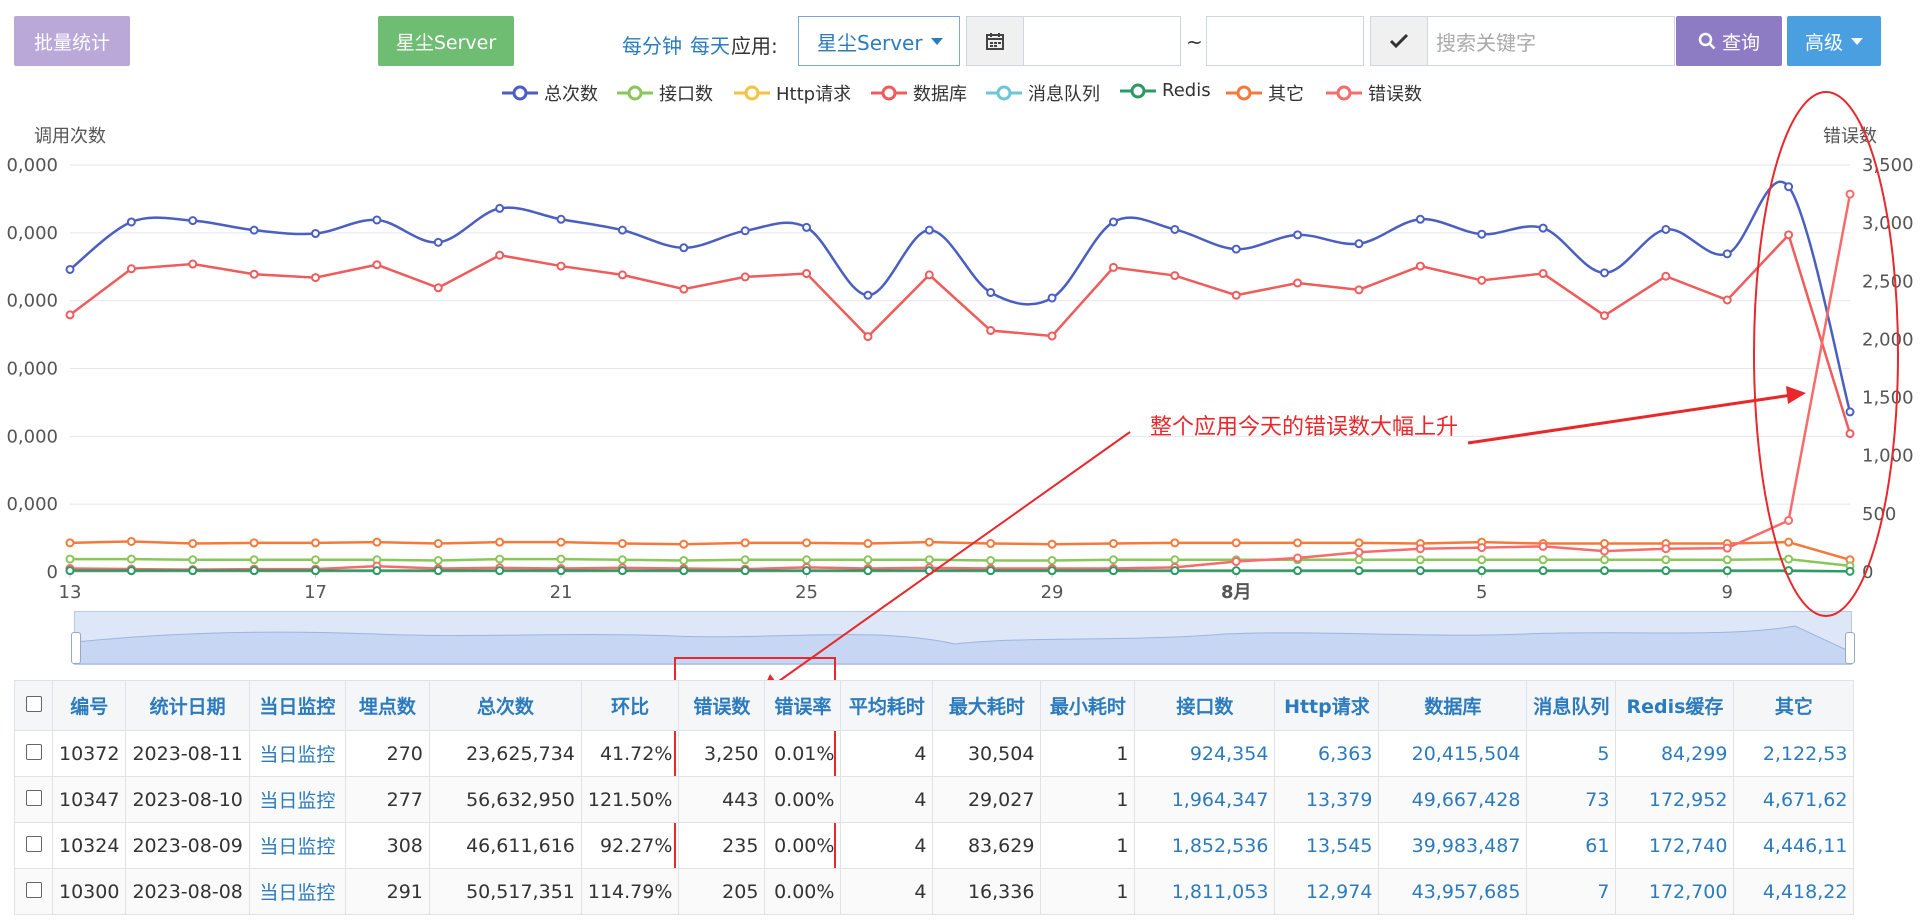 The width and height of the screenshot is (1926, 923). What do you see at coordinates (722, 753) in the screenshot?
I see `table-cell: 3,250` at bounding box center [722, 753].